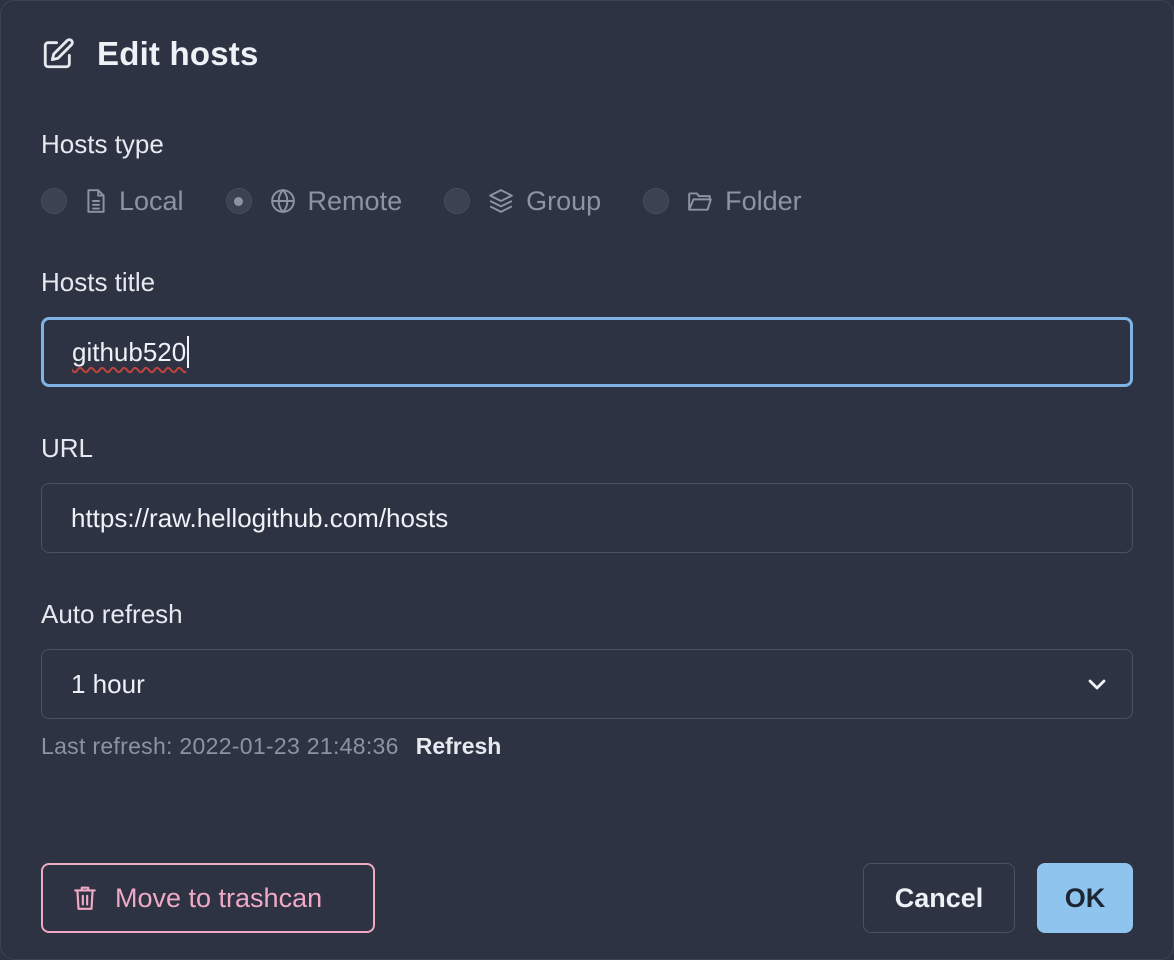 The height and width of the screenshot is (960, 1174). What do you see at coordinates (722, 201) in the screenshot?
I see `radio-option-folder: Folder` at bounding box center [722, 201].